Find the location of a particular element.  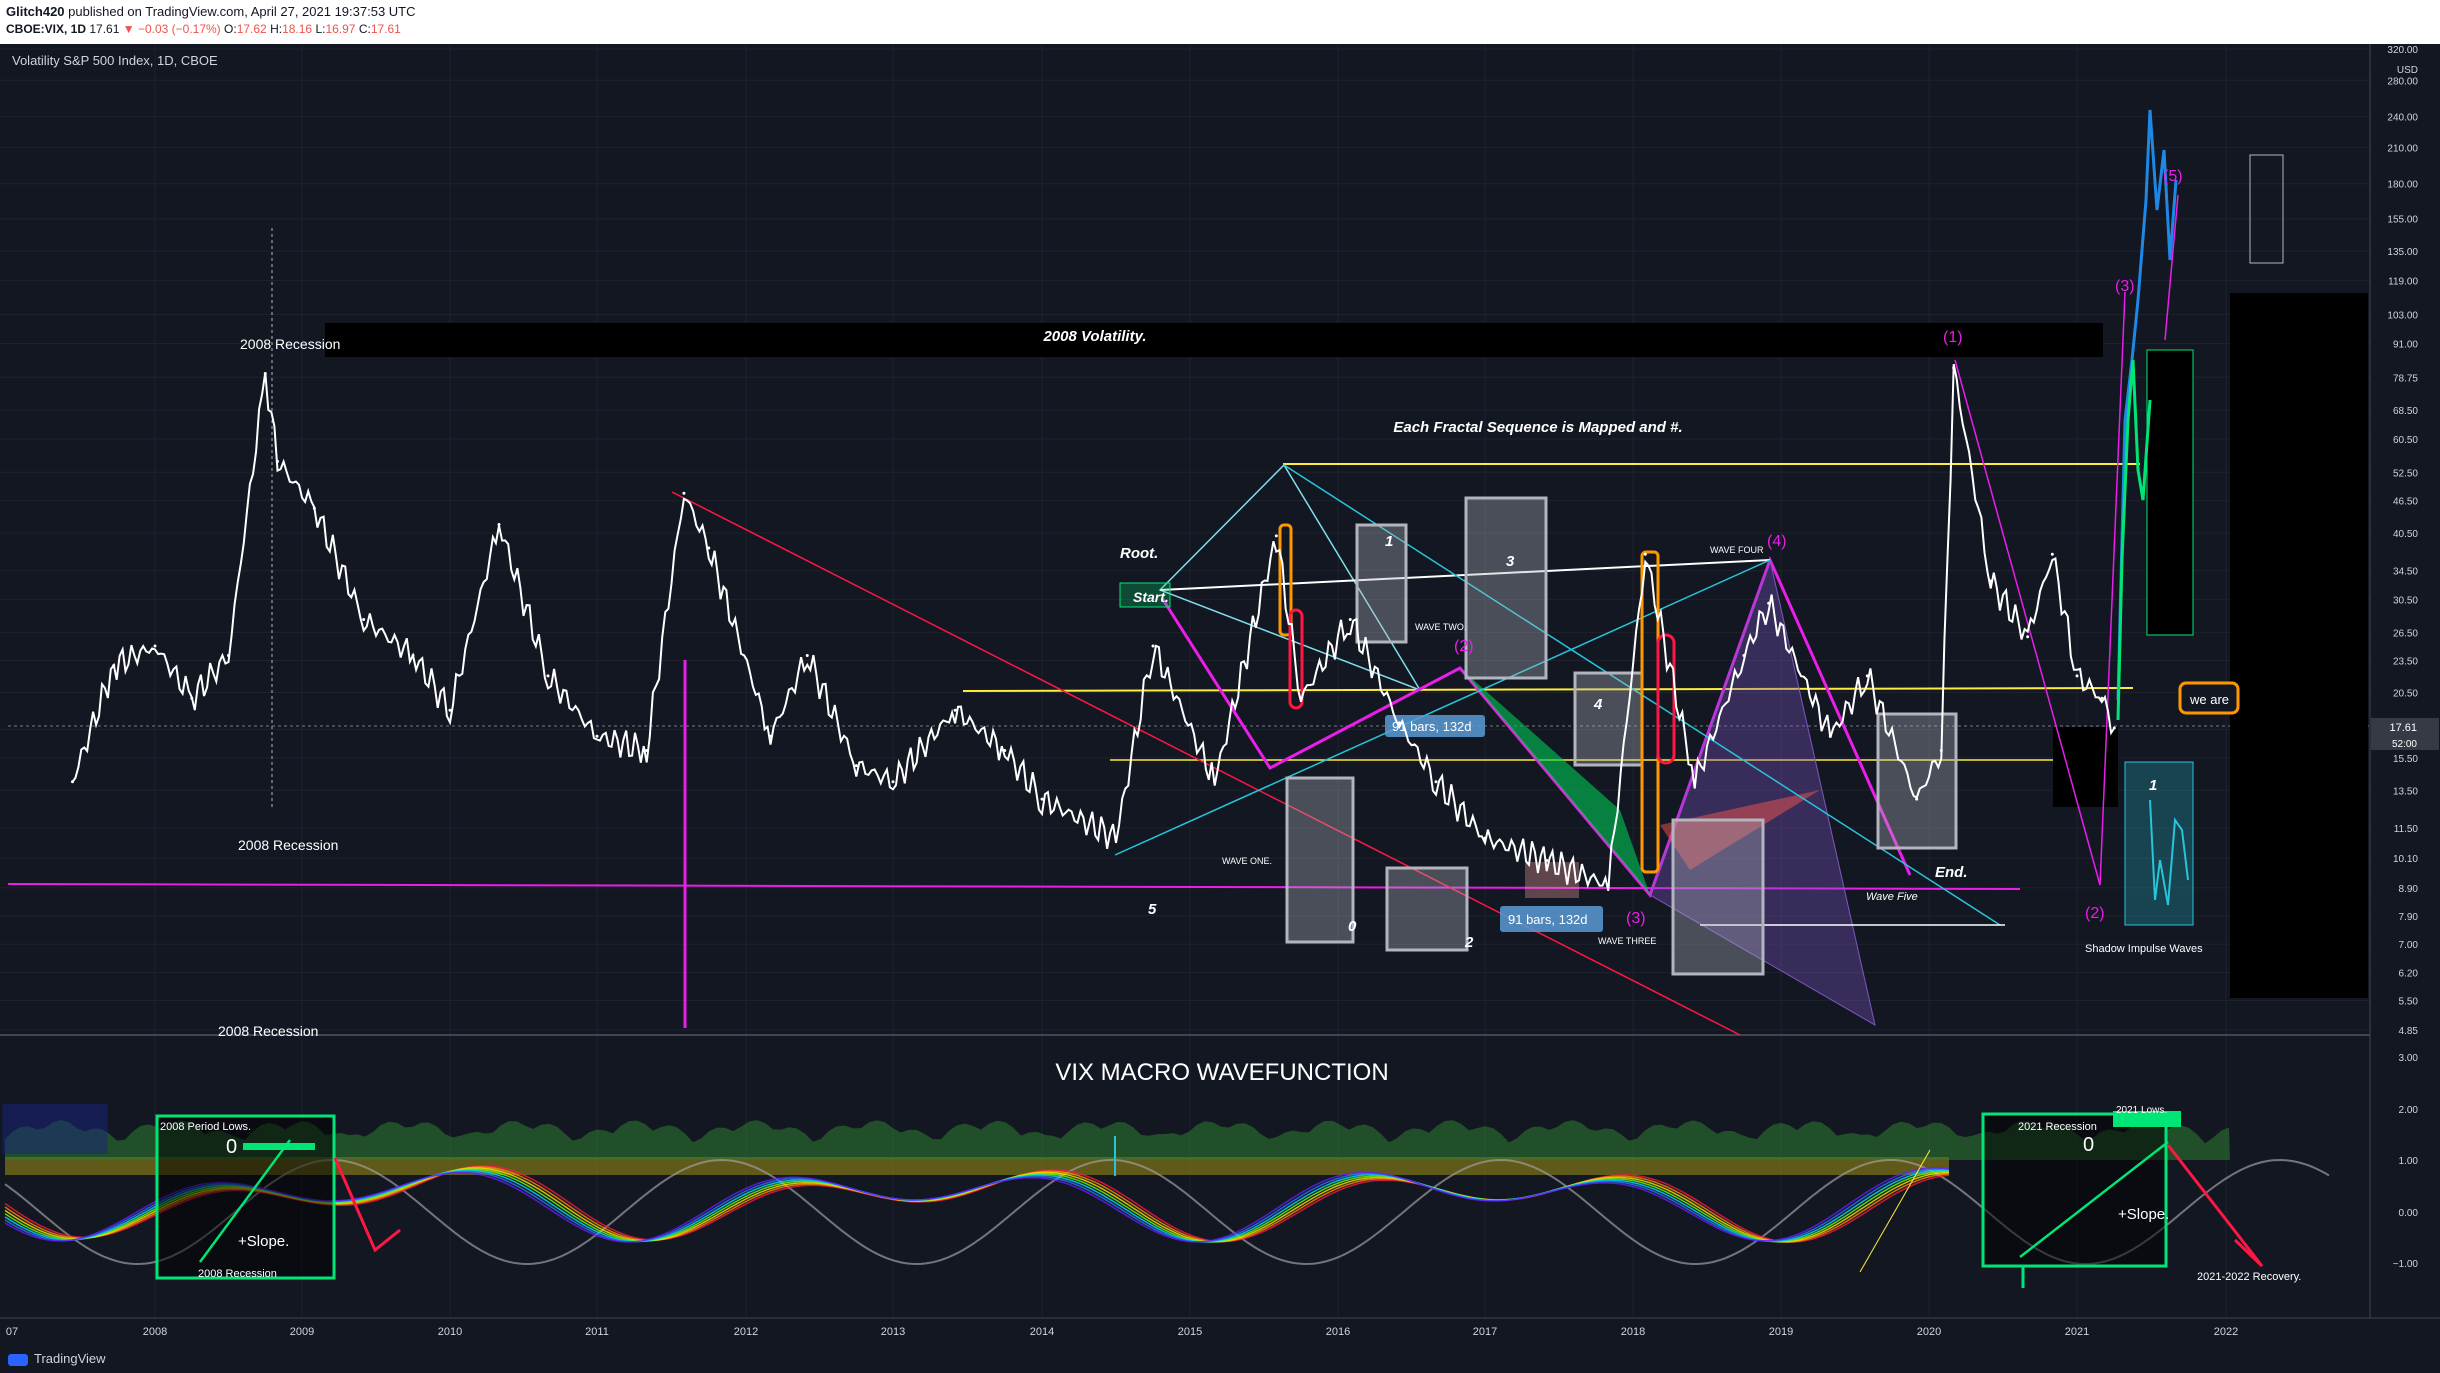

fractal-num-1b: 1 is located at coordinates (2153, 785).